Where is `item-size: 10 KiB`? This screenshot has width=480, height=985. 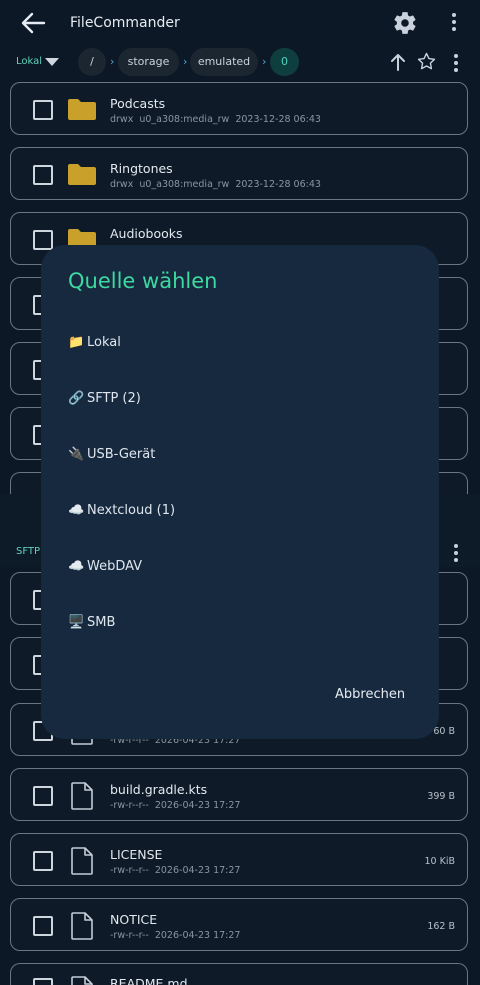
item-size: 10 KiB is located at coordinates (440, 861).